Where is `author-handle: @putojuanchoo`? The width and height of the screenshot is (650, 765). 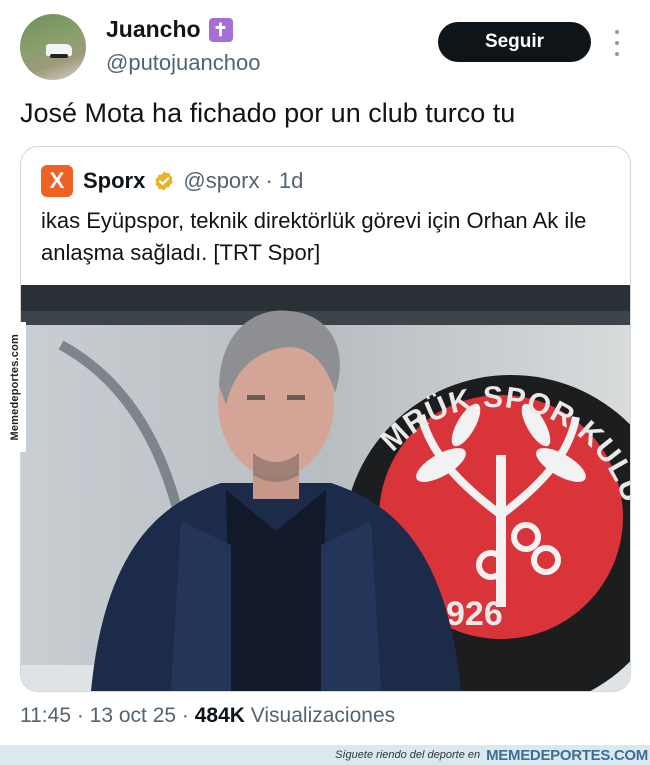 author-handle: @putojuanchoo is located at coordinates (183, 63).